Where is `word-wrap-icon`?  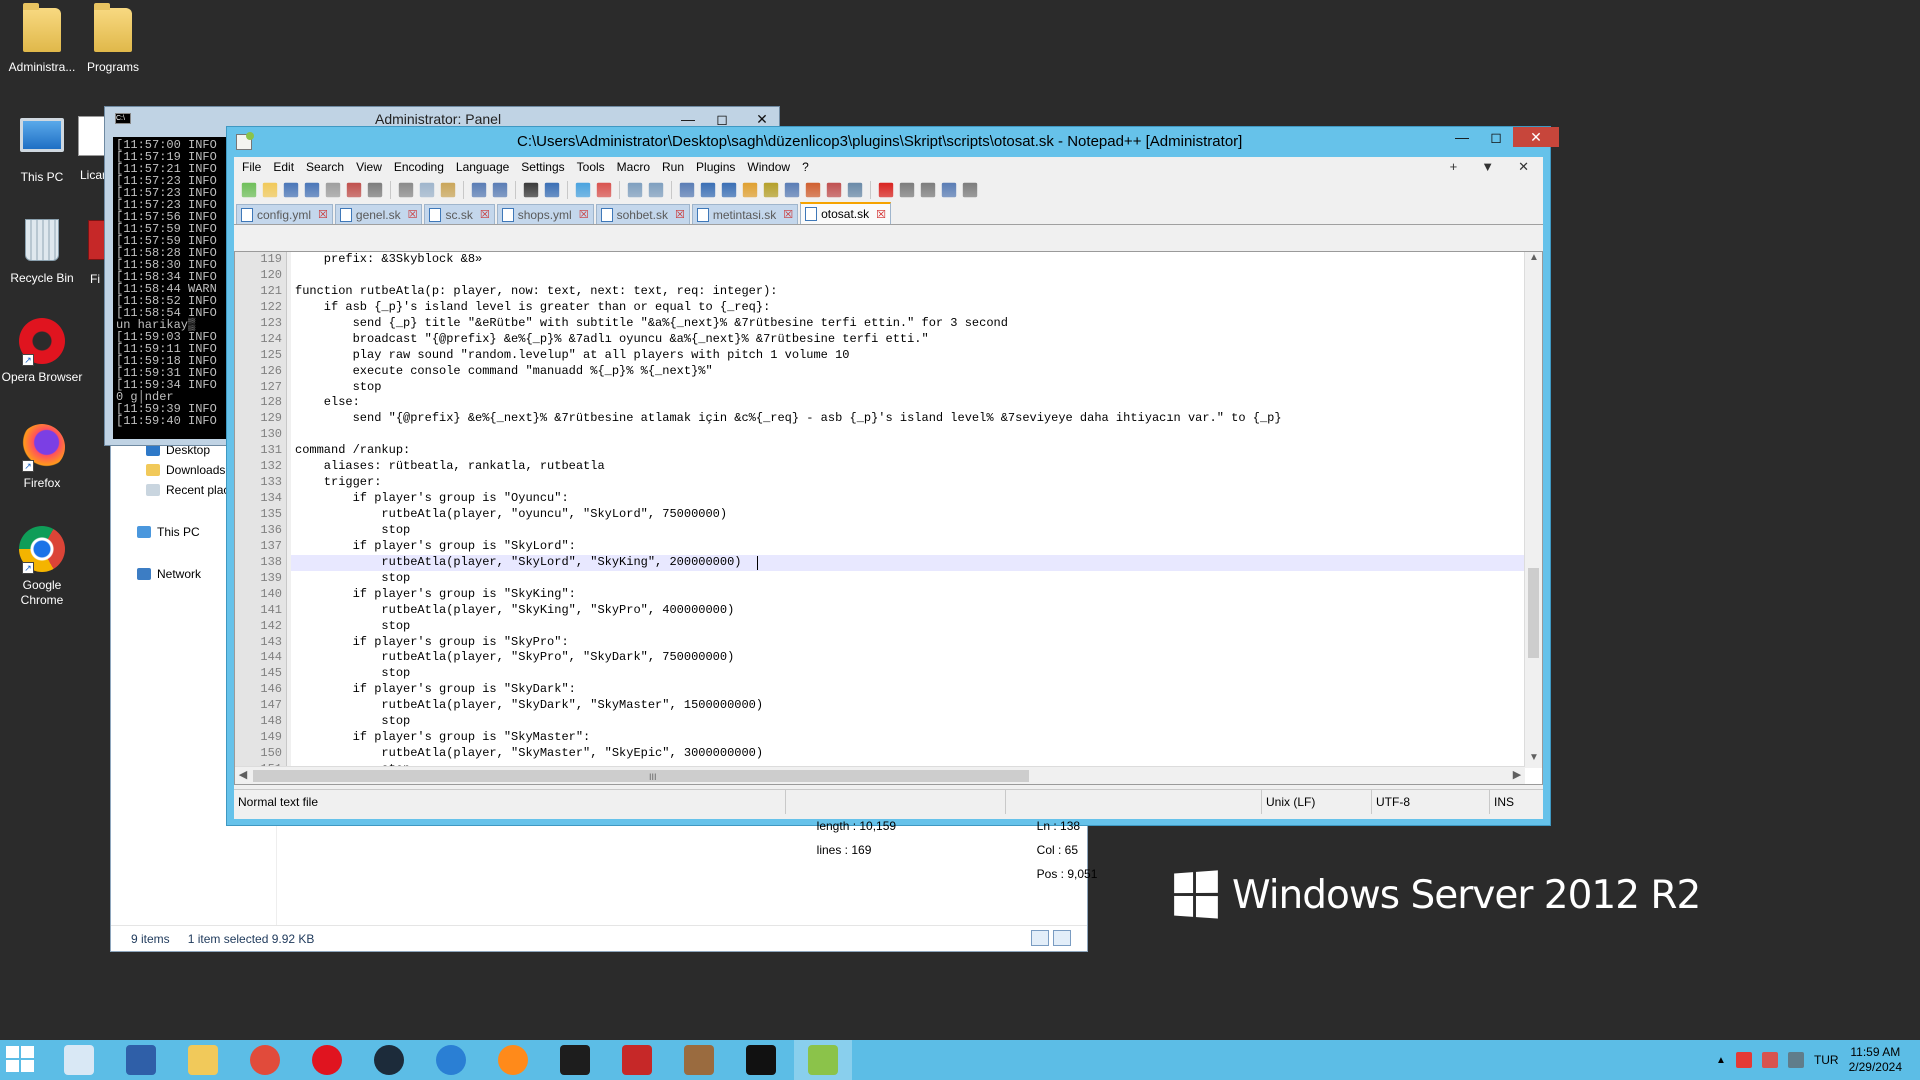
word-wrap-icon is located at coordinates (687, 190).